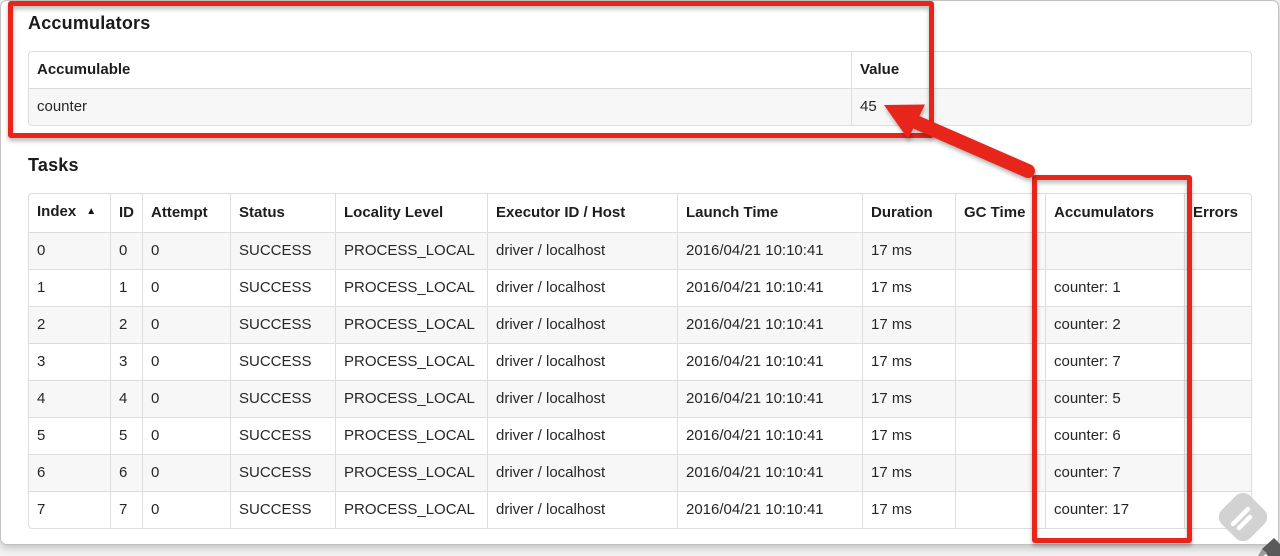 This screenshot has width=1280, height=556. I want to click on table-cell: 7, so click(69, 509).